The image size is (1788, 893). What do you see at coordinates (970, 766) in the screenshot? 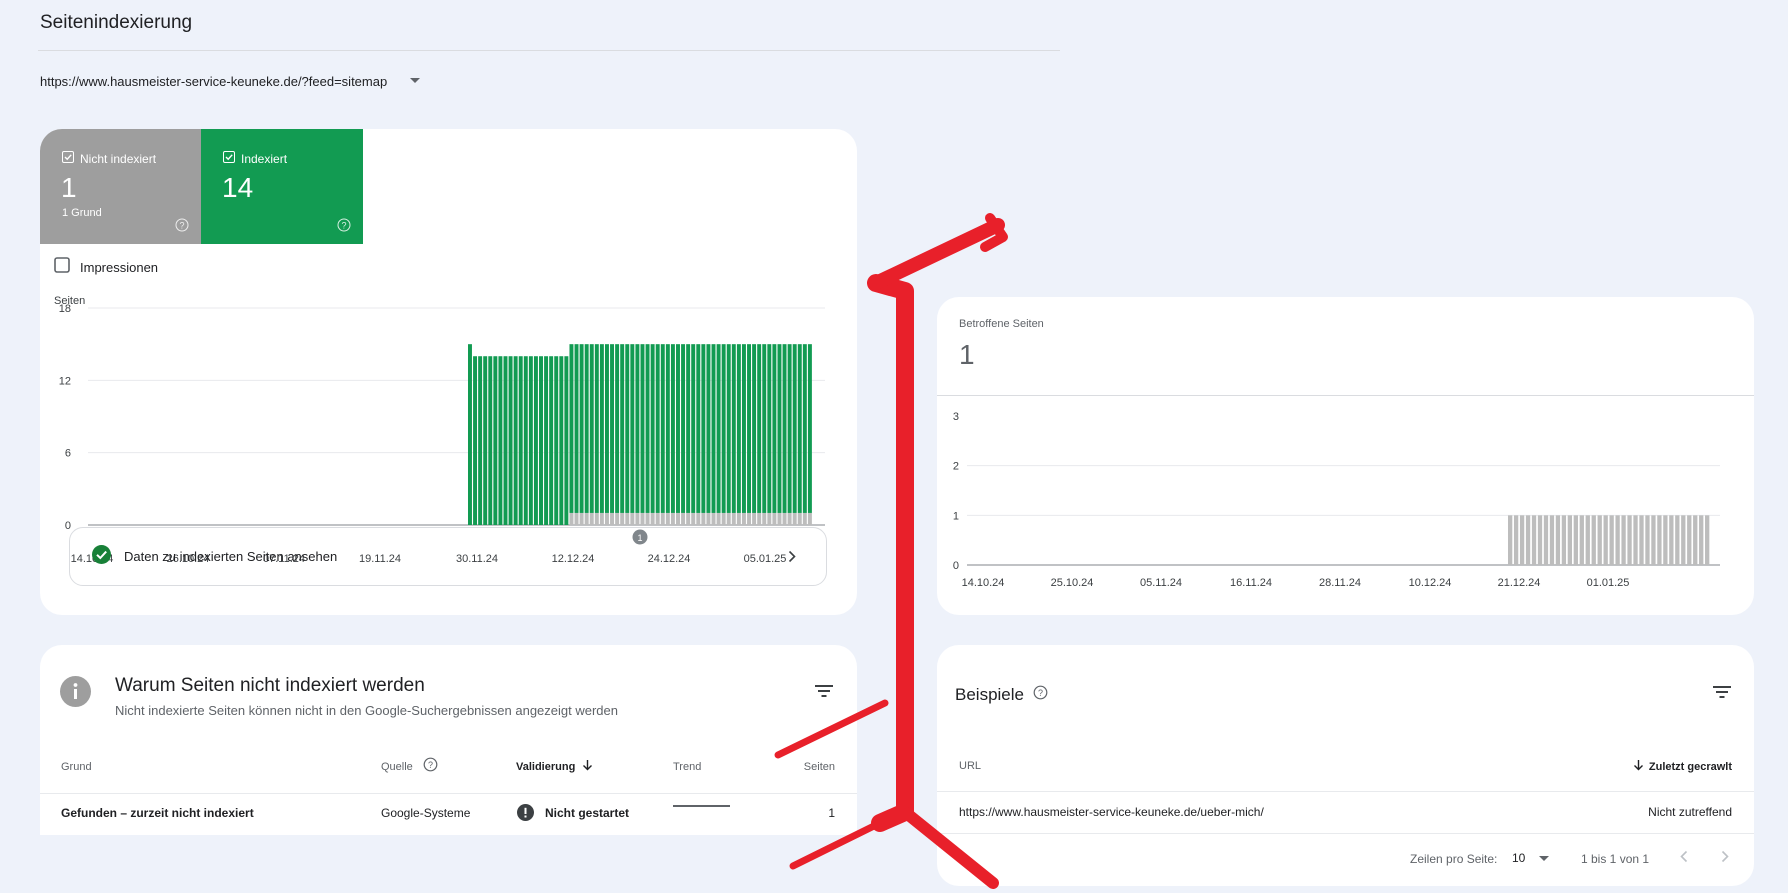
I see `column-header-url: URL` at bounding box center [970, 766].